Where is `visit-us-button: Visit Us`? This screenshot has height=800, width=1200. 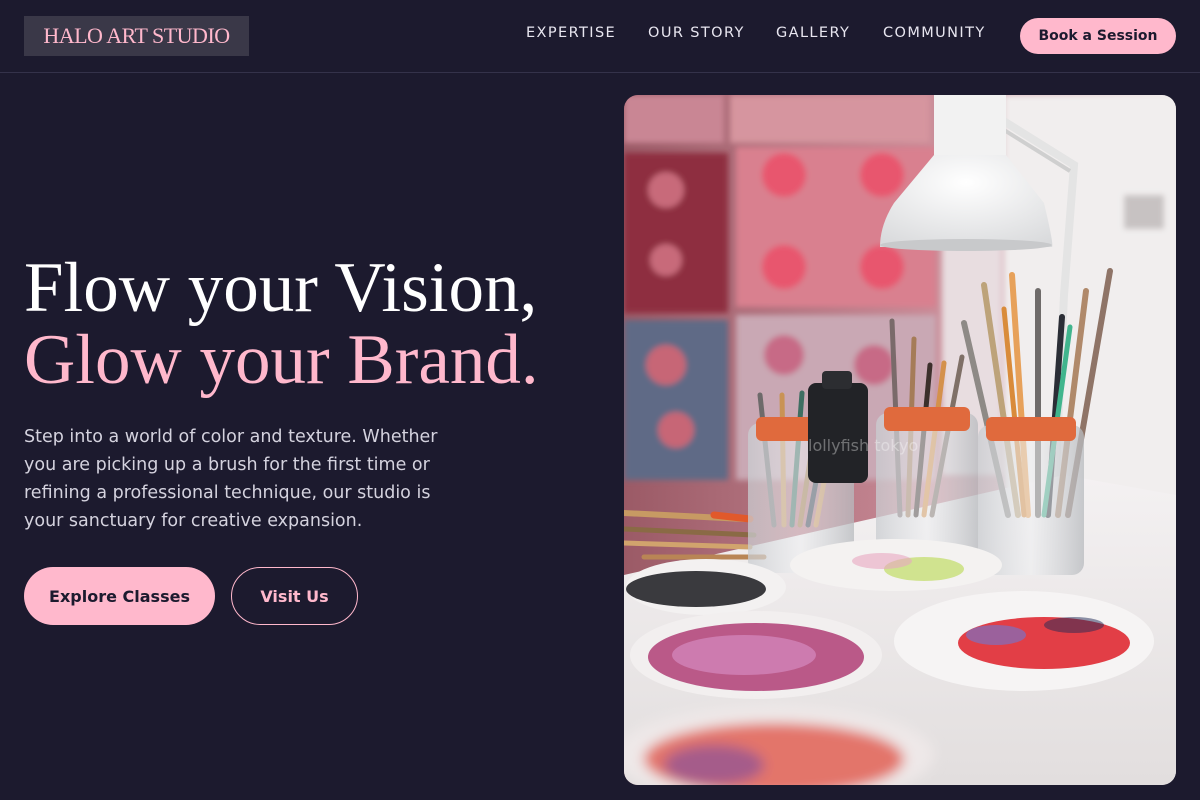 visit-us-button: Visit Us is located at coordinates (294, 596).